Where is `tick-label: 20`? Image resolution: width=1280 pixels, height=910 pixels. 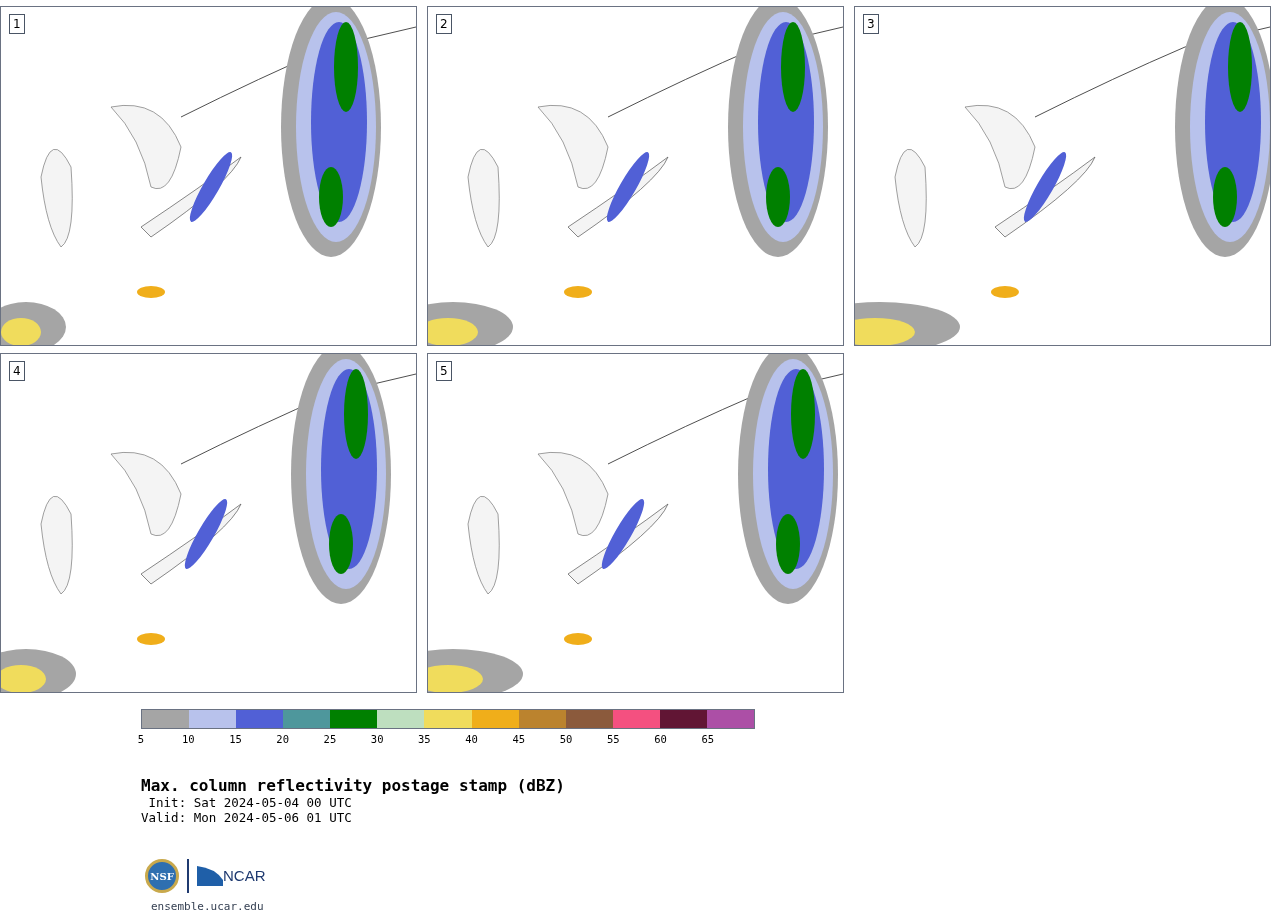 tick-label: 20 is located at coordinates (282, 739).